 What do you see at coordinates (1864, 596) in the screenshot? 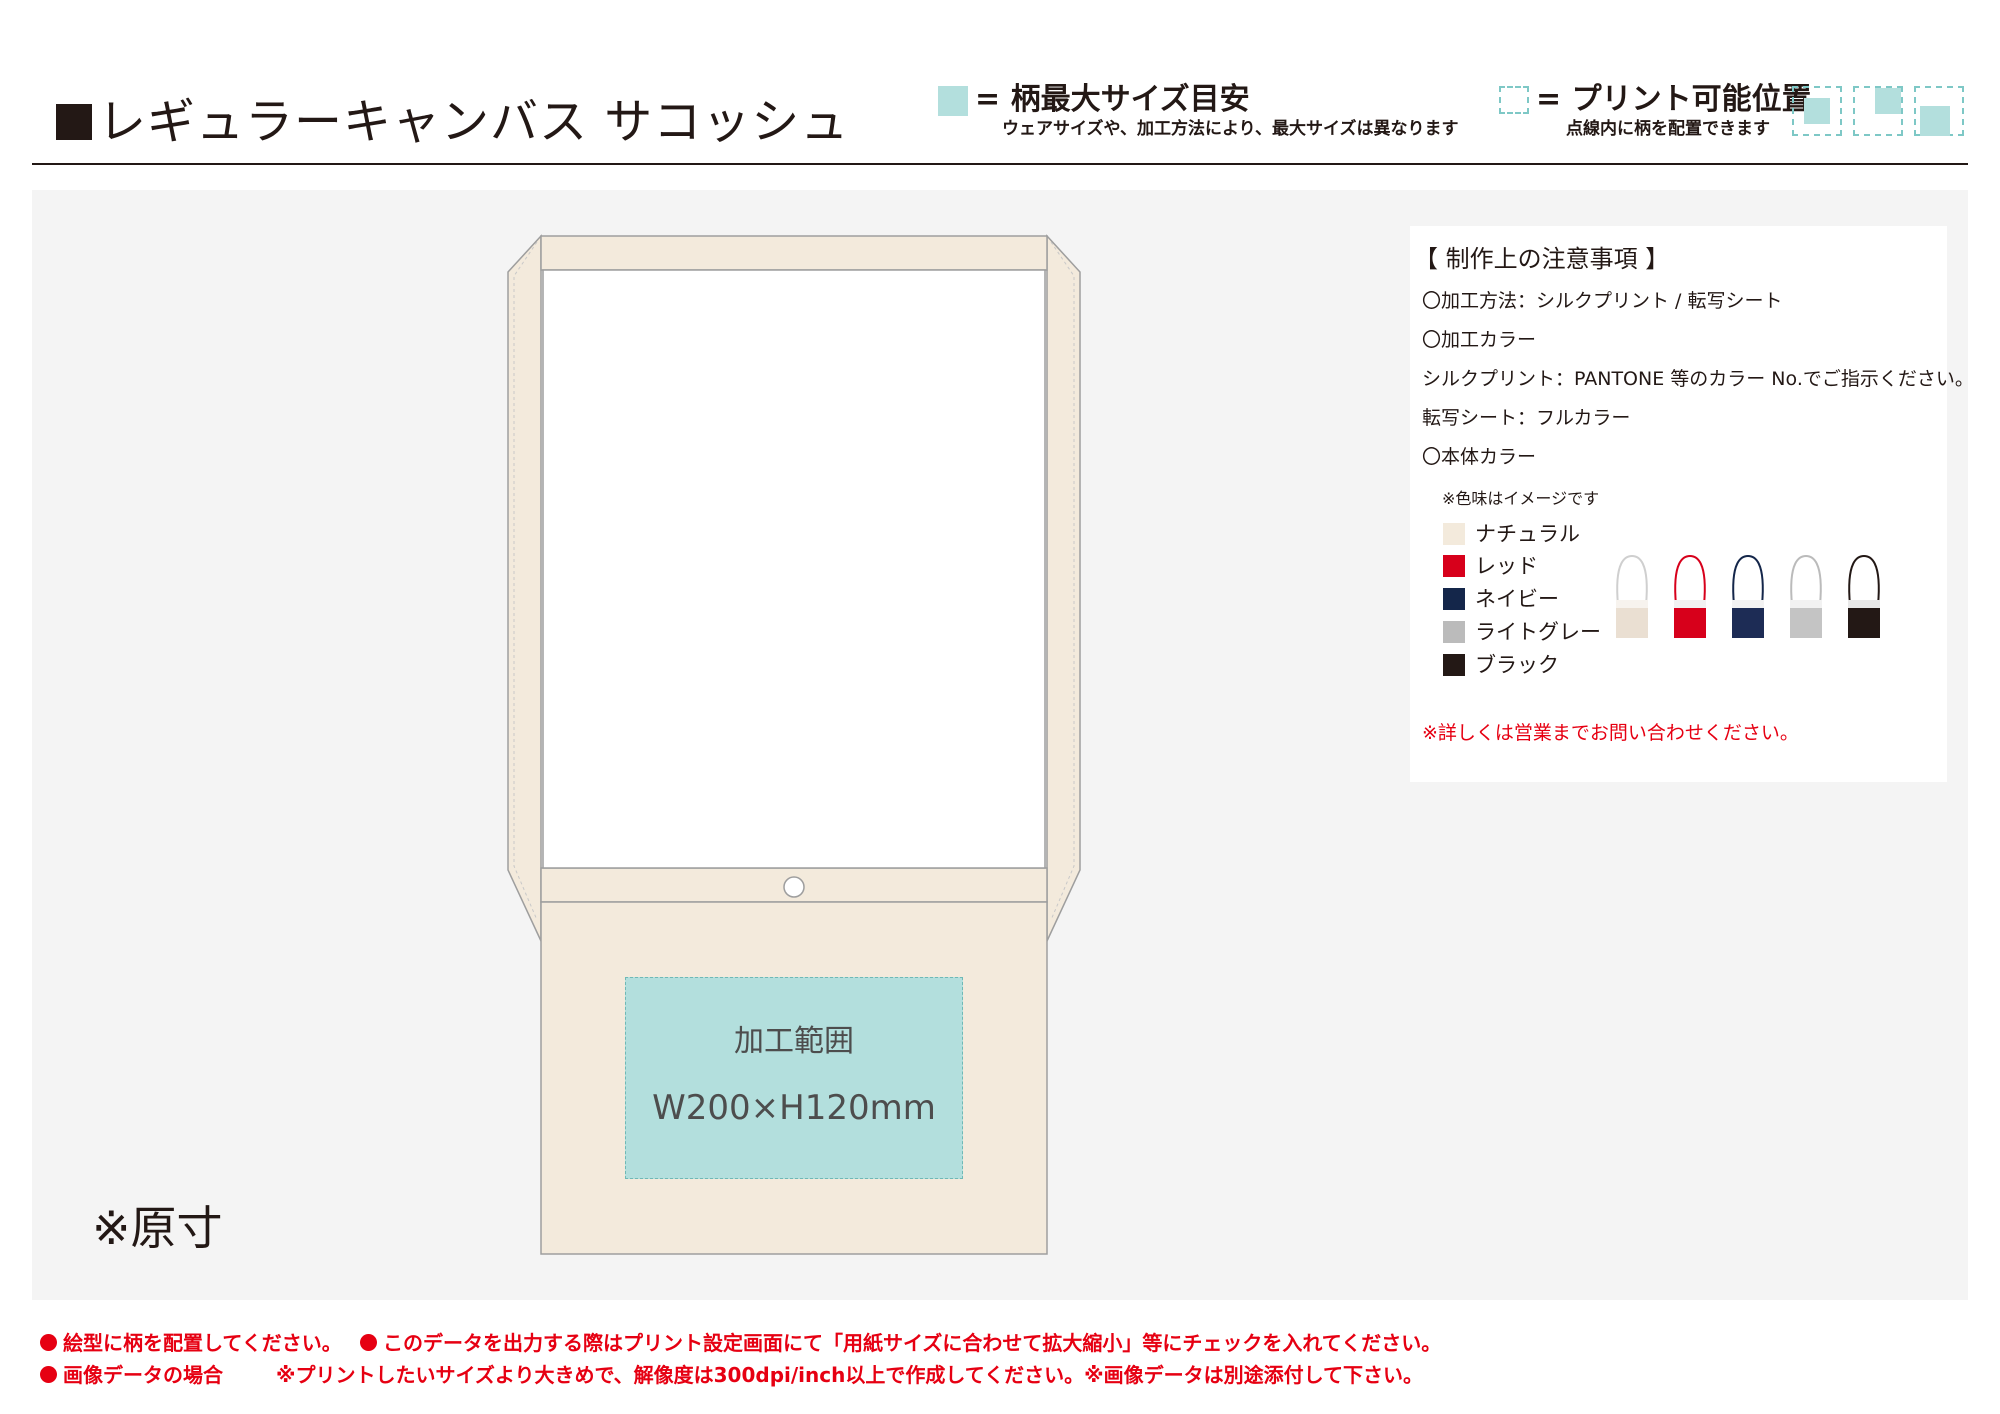
I see `thumbnail-black` at bounding box center [1864, 596].